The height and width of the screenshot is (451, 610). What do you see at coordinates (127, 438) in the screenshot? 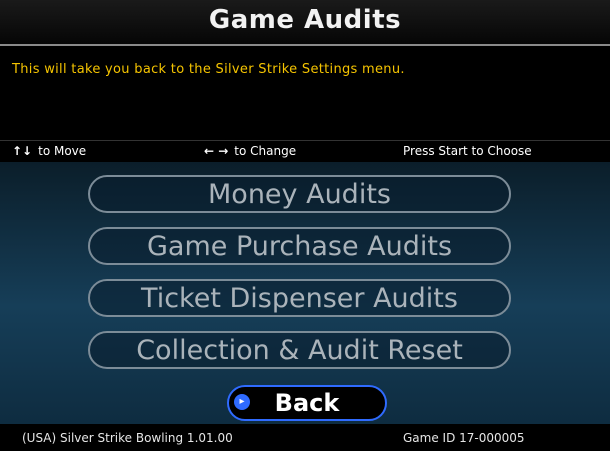
I see `version-label: (USA) Silver Strike Bowling 1.01.00` at bounding box center [127, 438].